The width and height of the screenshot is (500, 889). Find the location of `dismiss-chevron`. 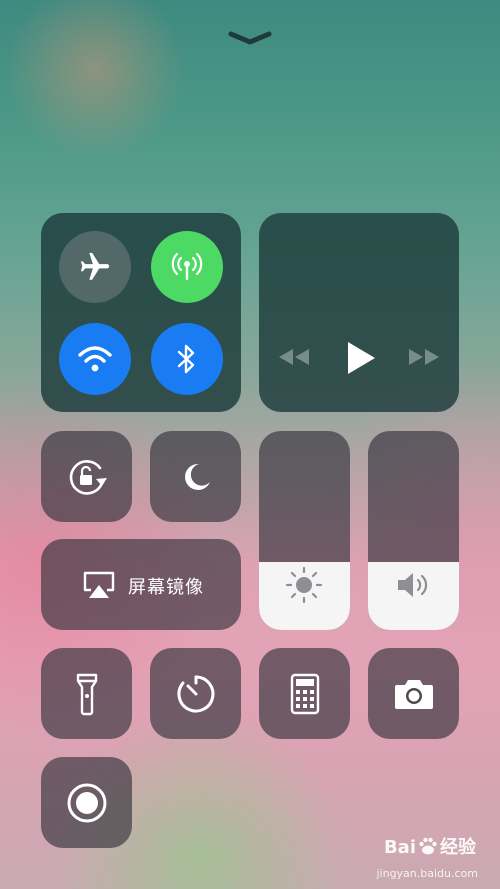

dismiss-chevron is located at coordinates (250, 37).